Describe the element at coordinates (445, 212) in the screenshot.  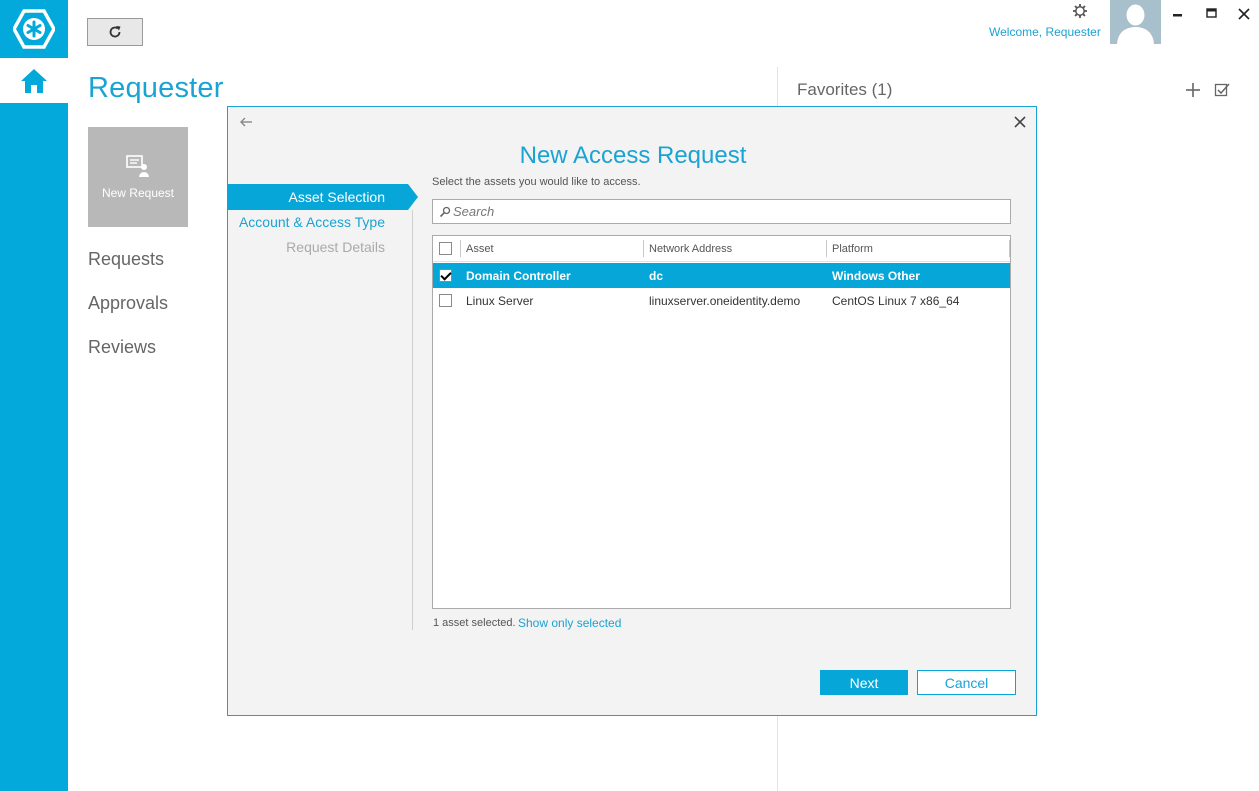
I see `search-icon` at that location.